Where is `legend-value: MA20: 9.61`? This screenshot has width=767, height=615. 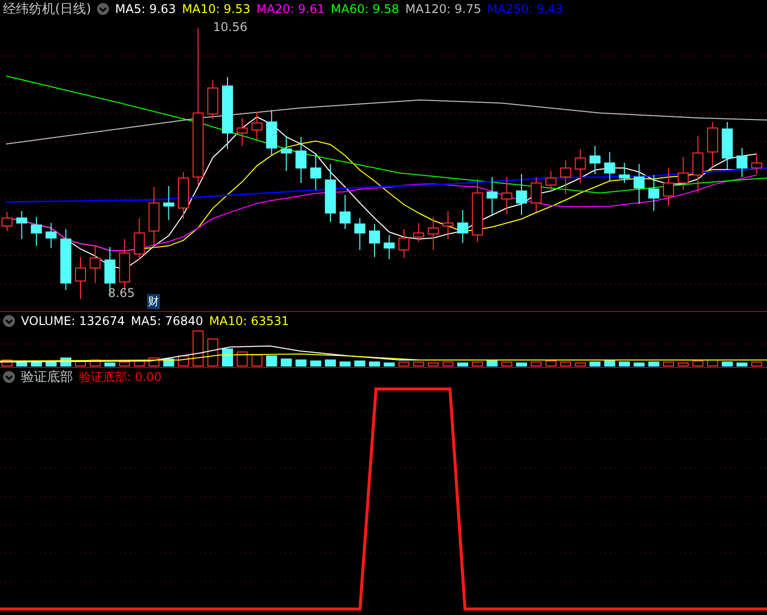 legend-value: MA20: 9.61 is located at coordinates (290, 9).